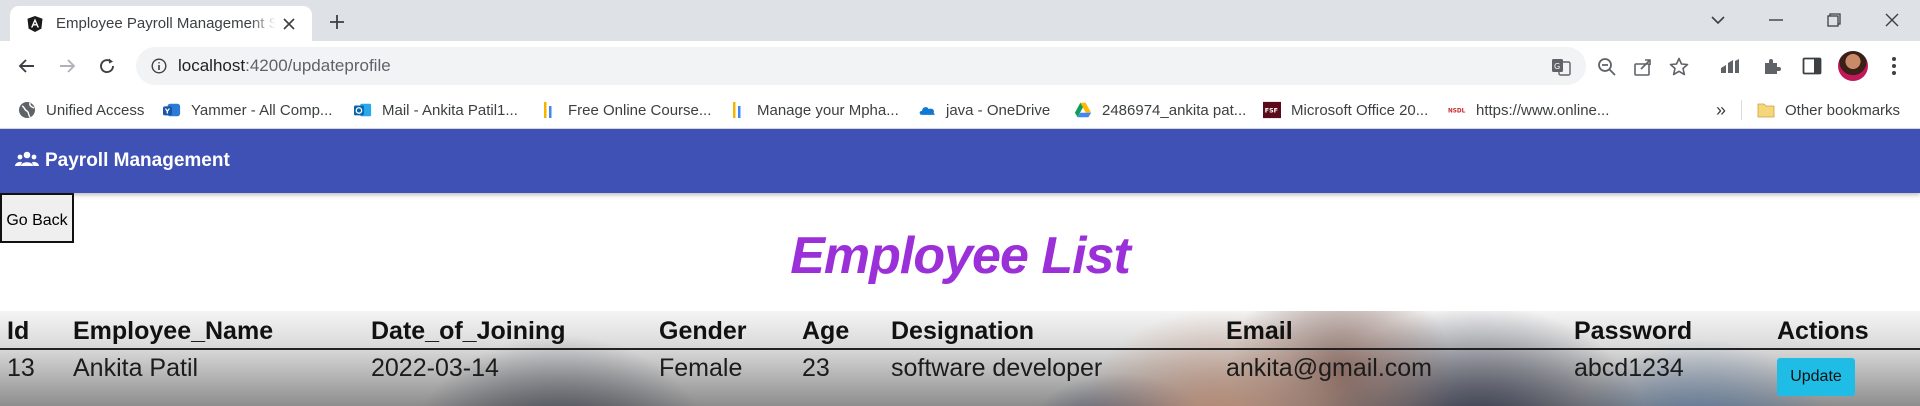 The image size is (1920, 406). Describe the element at coordinates (435, 368) in the screenshot. I see `cell-date-of-joining: 2022-03-14` at that location.